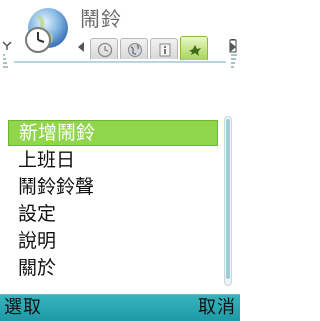  What do you see at coordinates (101, 19) in the screenshot?
I see `page-title: 鬧鈴` at bounding box center [101, 19].